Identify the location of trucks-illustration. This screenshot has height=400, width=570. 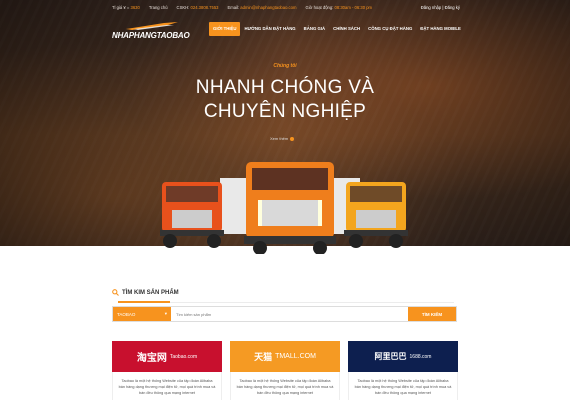
(284, 208).